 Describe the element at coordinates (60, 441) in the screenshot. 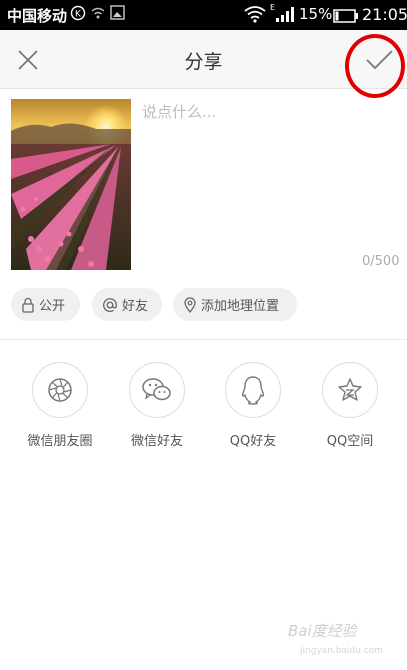

I see `share-wechat-moments-label: 微信朋友圈` at that location.